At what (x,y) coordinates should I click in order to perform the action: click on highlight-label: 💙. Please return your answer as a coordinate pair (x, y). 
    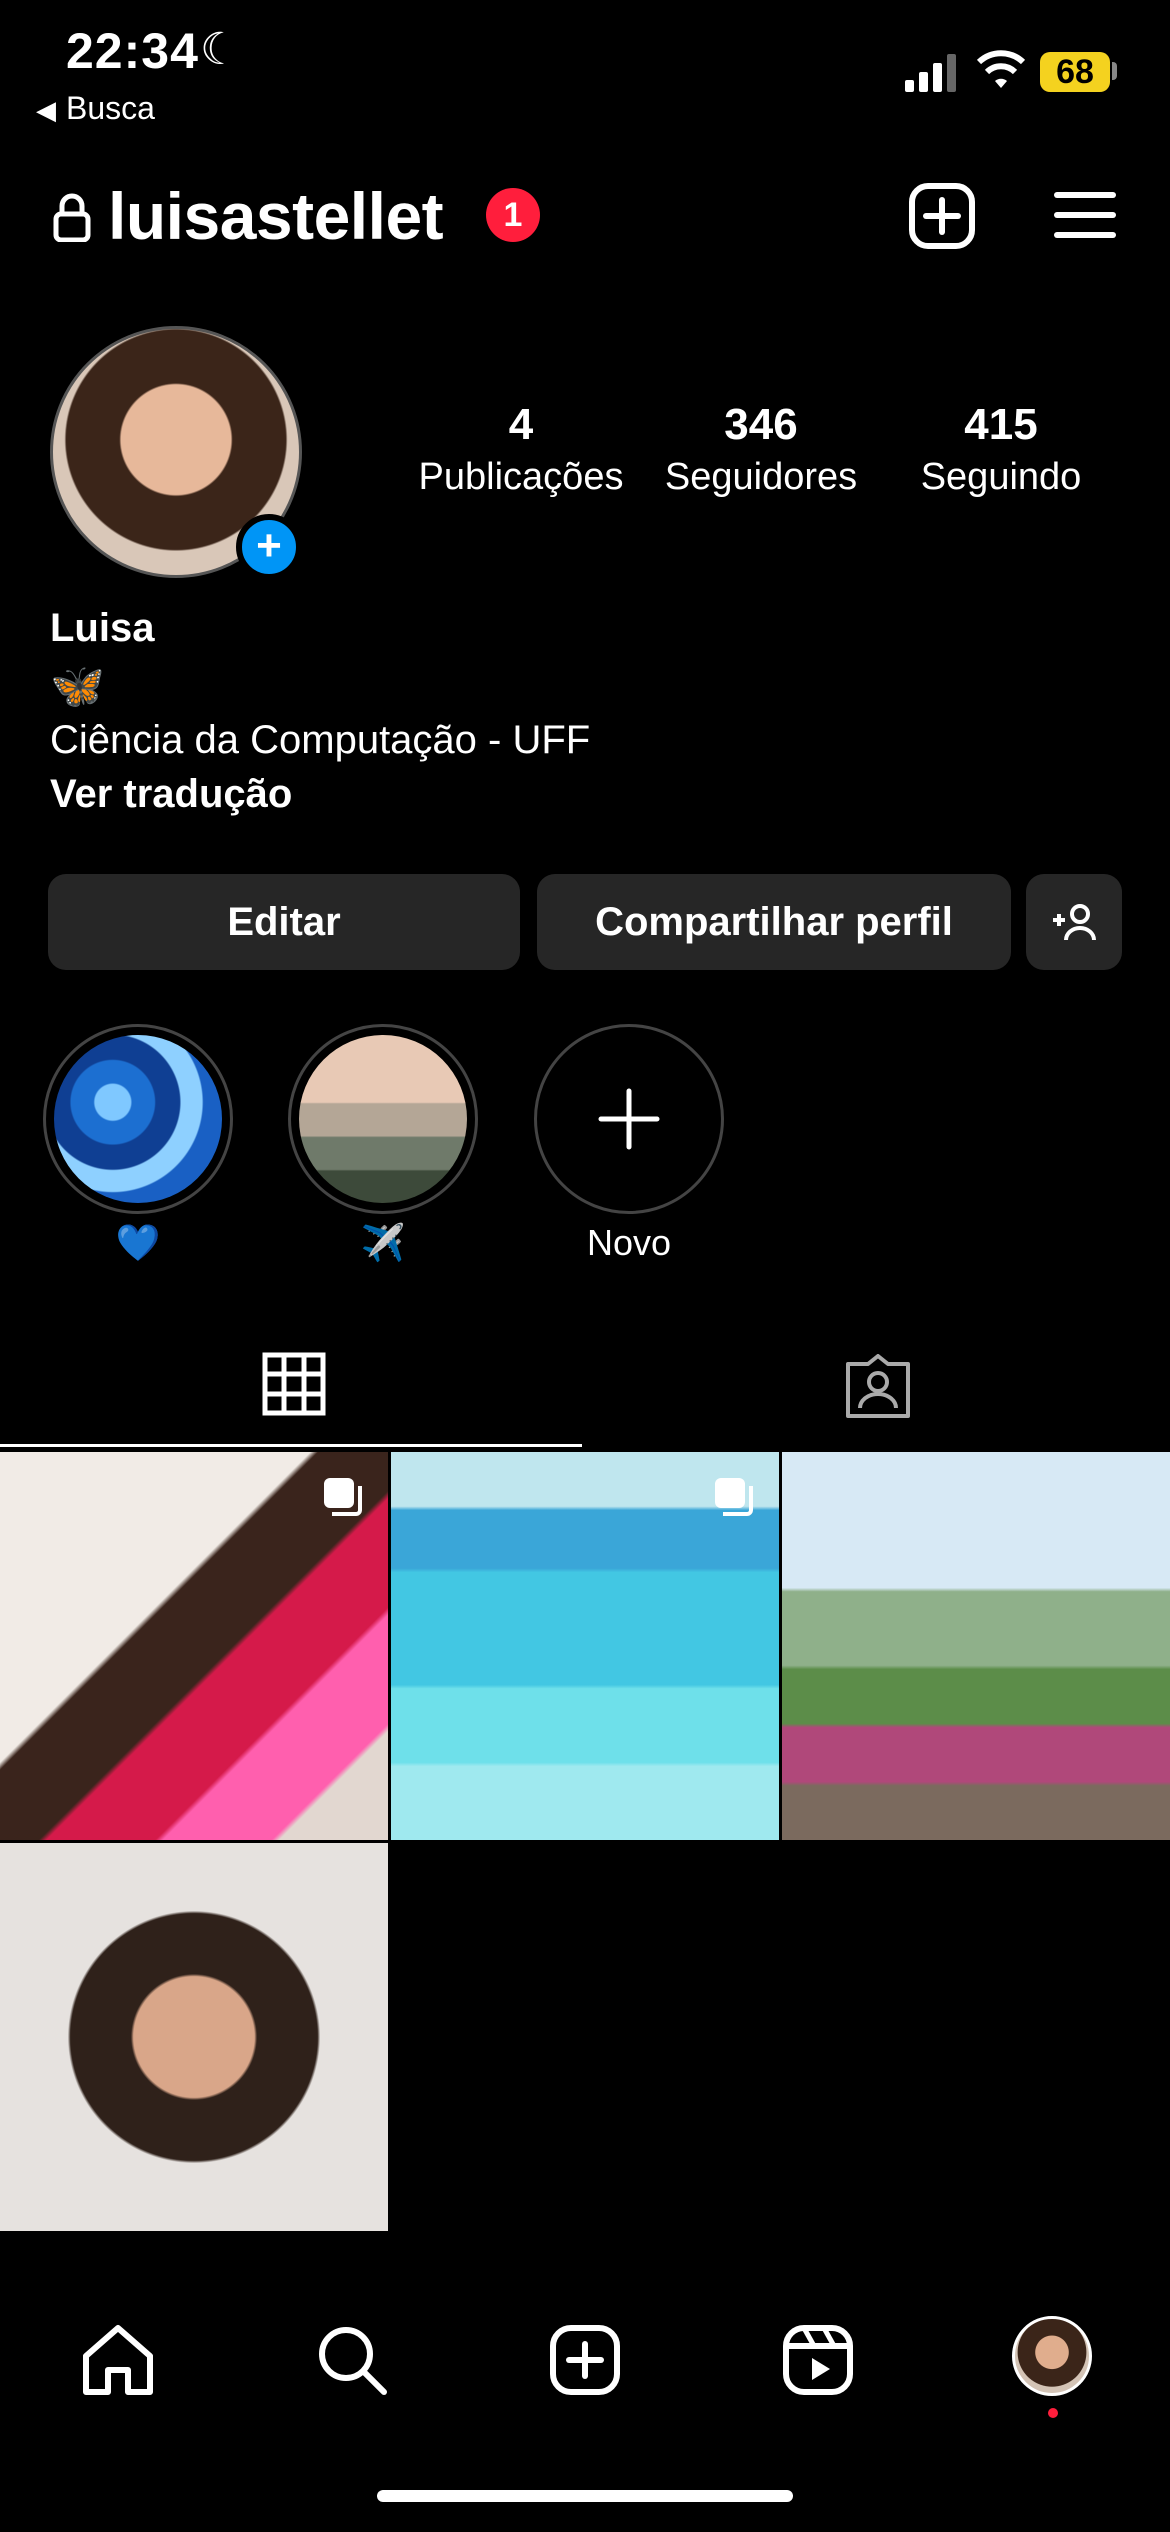
    Looking at the image, I should click on (138, 1242).